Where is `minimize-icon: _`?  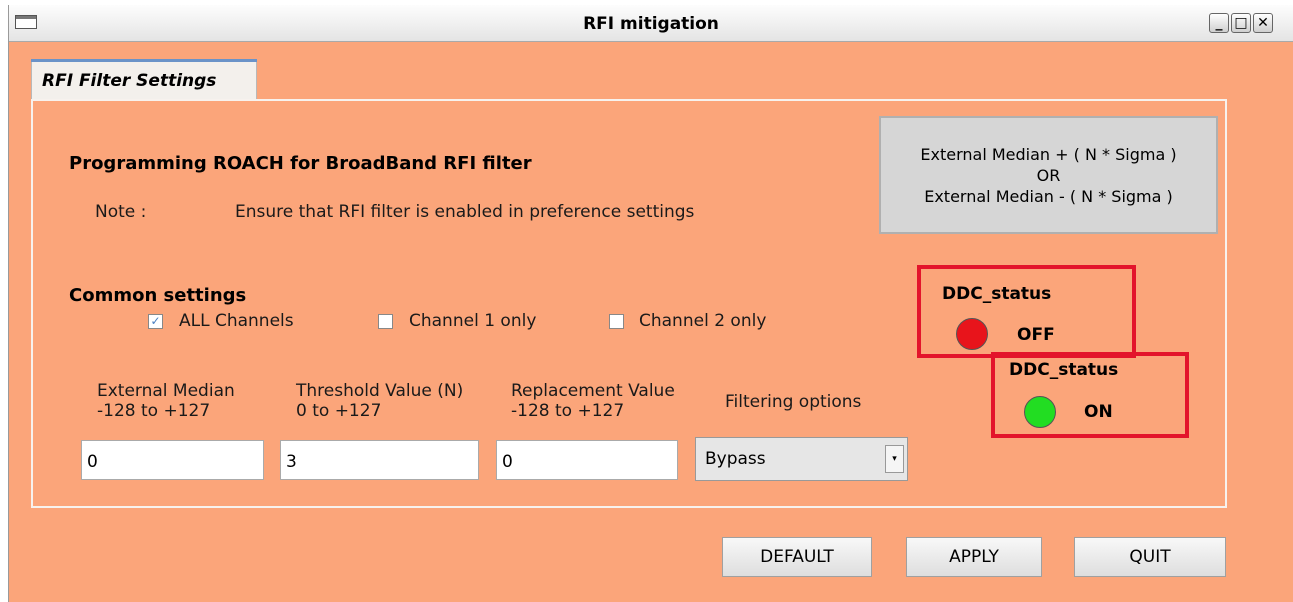 minimize-icon: _ is located at coordinates (1219, 23).